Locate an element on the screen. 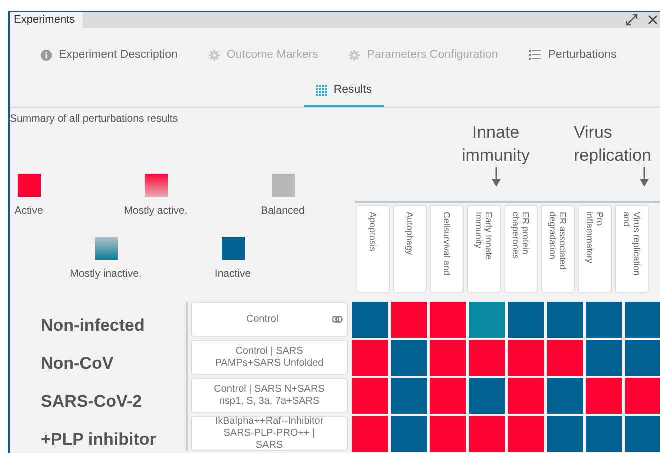  row-label: Non-CoV is located at coordinates (78, 363).